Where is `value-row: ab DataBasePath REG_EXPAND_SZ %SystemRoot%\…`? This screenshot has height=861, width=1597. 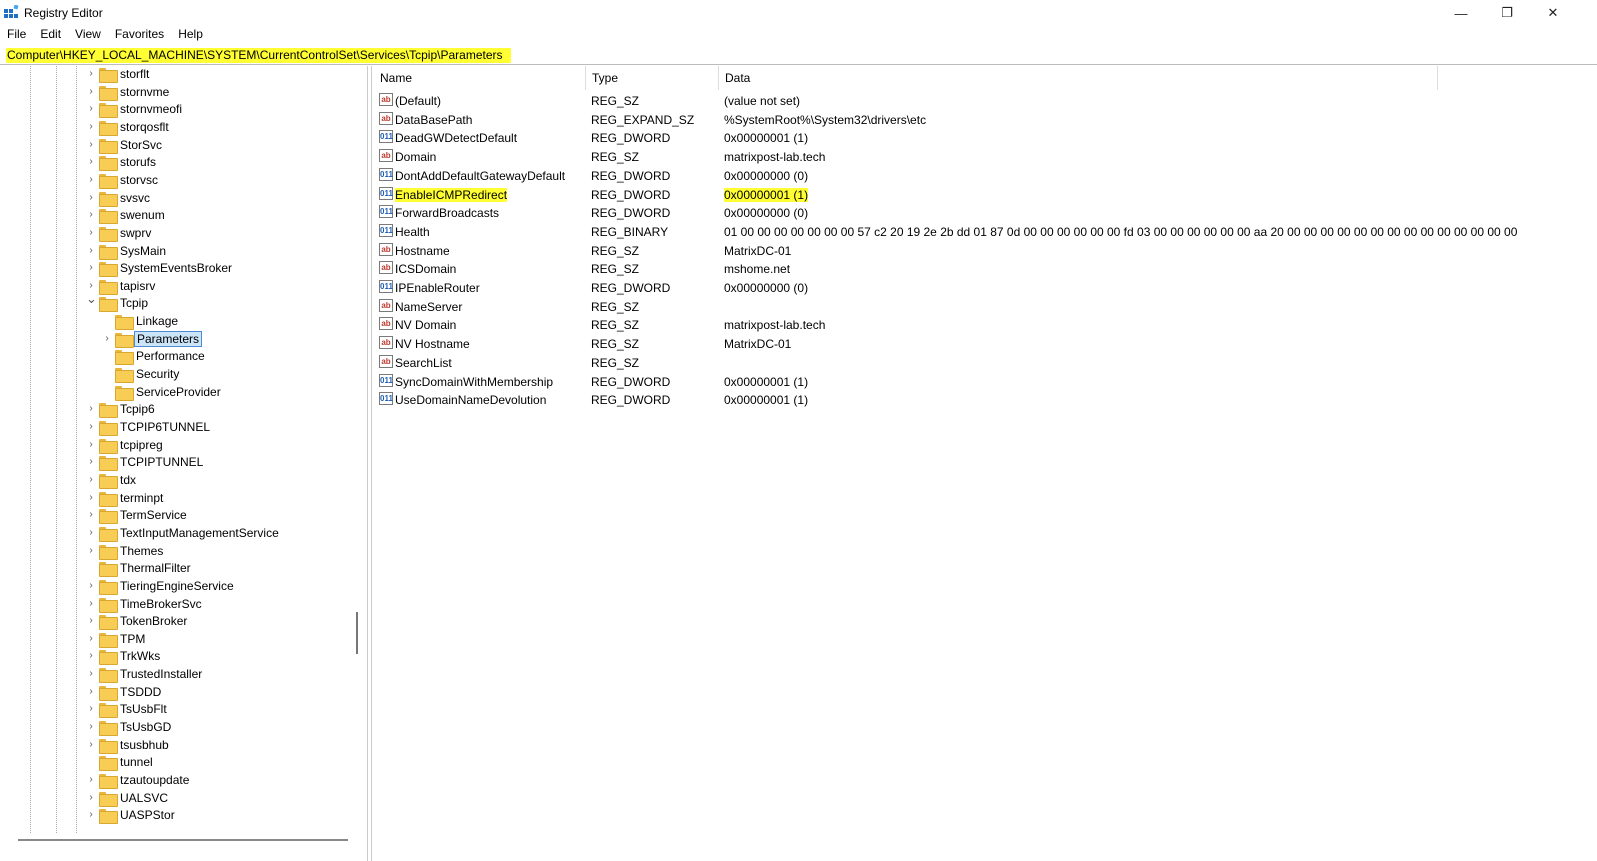 value-row: ab DataBasePath REG_EXPAND_SZ %SystemRoot%\… is located at coordinates (985, 119).